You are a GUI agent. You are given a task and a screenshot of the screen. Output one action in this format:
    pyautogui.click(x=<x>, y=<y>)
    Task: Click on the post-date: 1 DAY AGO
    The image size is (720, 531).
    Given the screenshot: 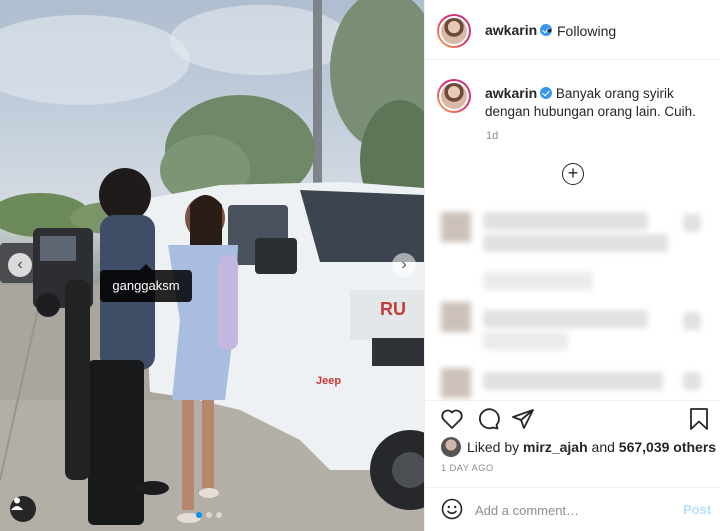 What is the action you would take?
    pyautogui.click(x=467, y=468)
    